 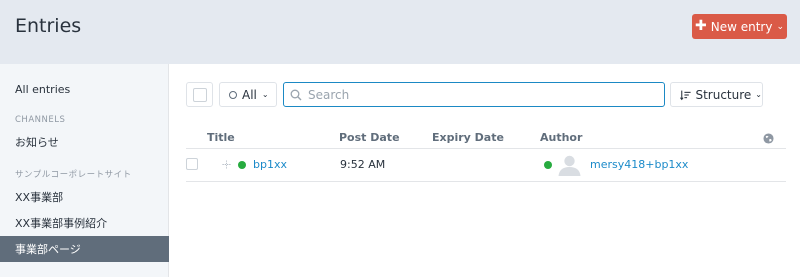 What do you see at coordinates (84, 249) in the screenshot?
I see `sidebar-item-division-page: 事業部ページ` at bounding box center [84, 249].